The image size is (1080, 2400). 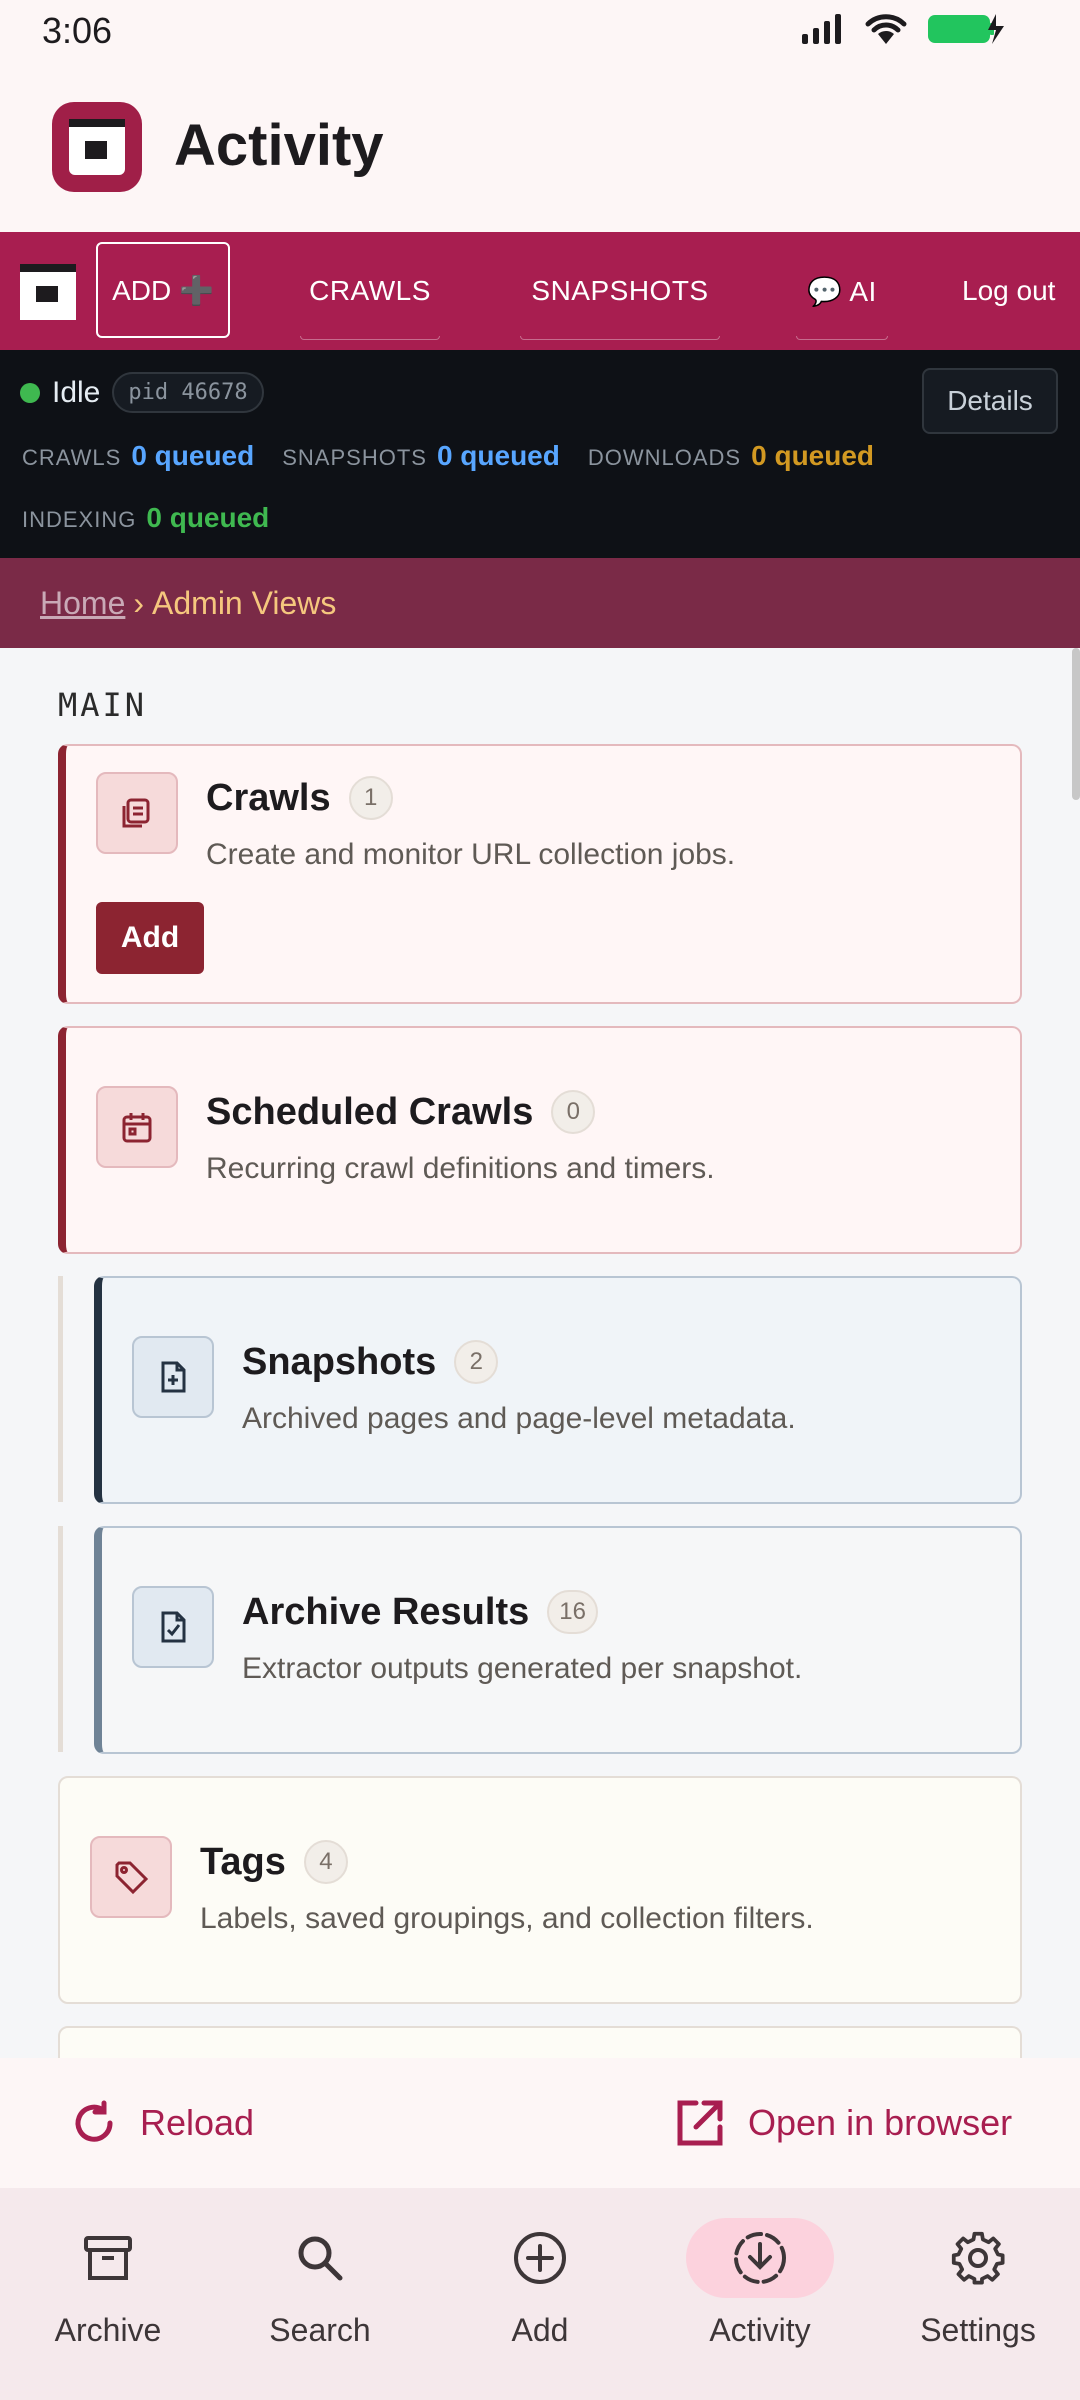 What do you see at coordinates (540, 603) in the screenshot?
I see `breadcrumb: Home › Admin Views` at bounding box center [540, 603].